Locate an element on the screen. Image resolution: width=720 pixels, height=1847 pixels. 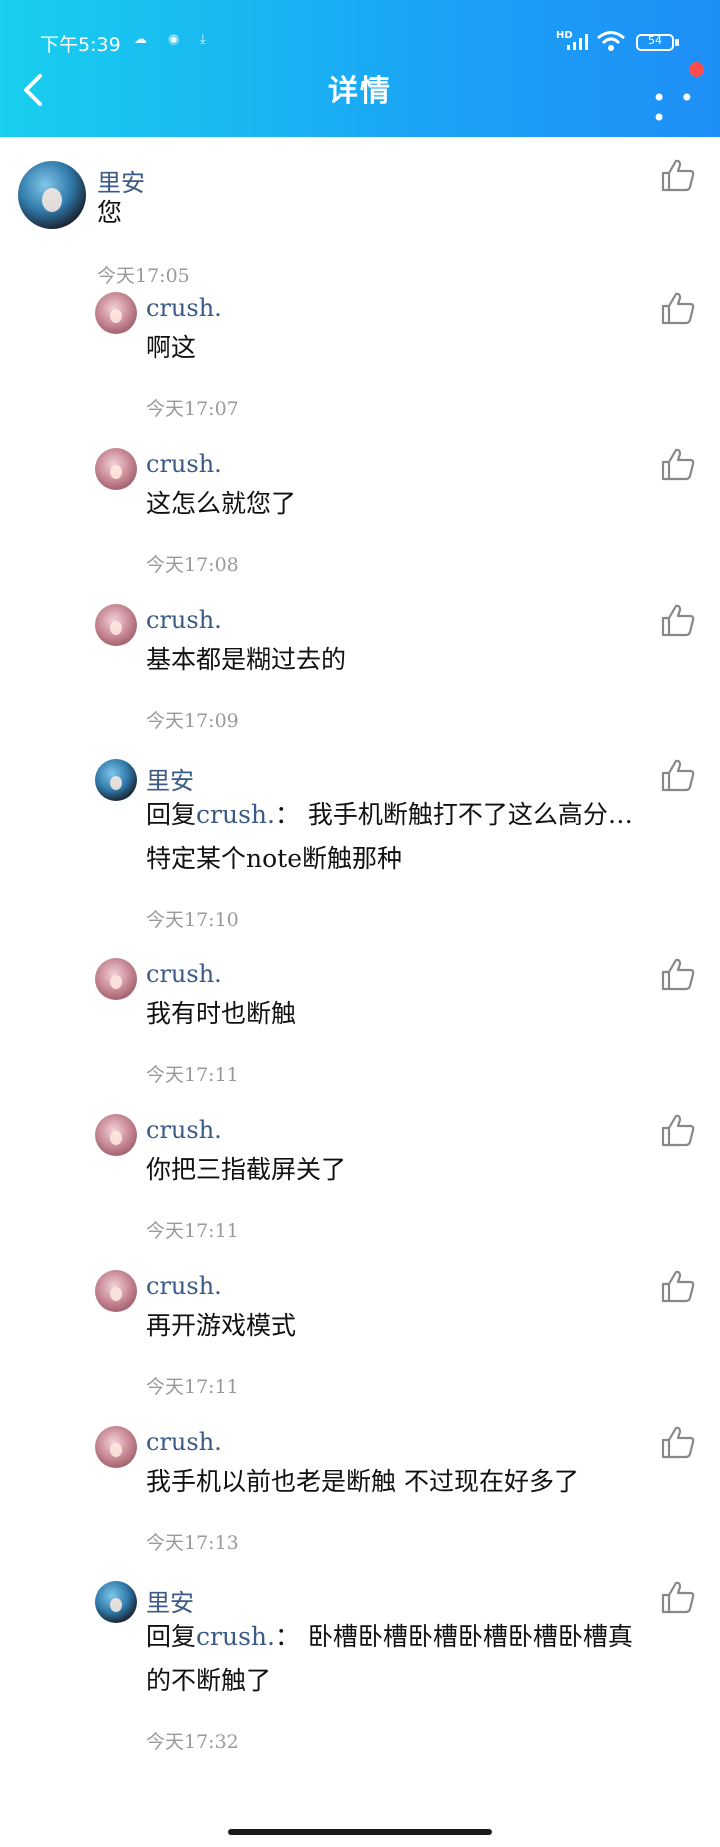
signal-icon is located at coordinates (577, 42).